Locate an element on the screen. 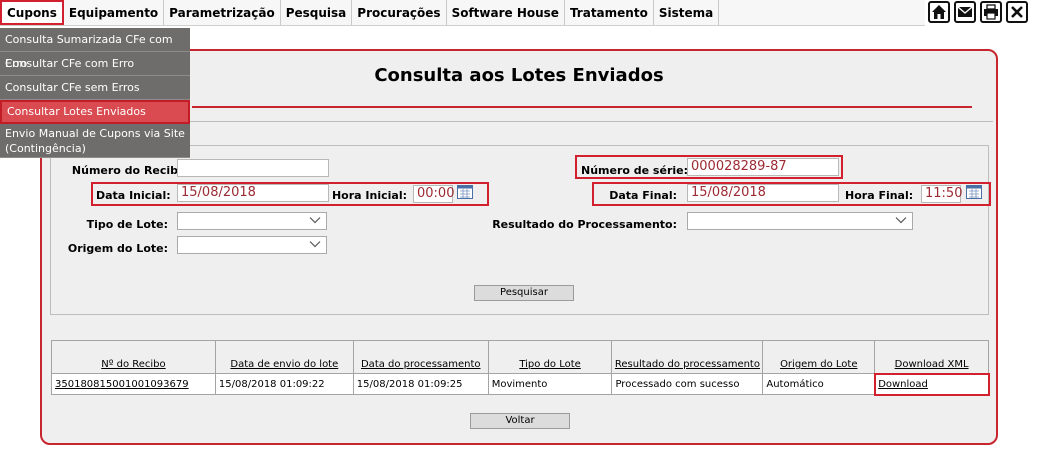  print-button is located at coordinates (991, 12).